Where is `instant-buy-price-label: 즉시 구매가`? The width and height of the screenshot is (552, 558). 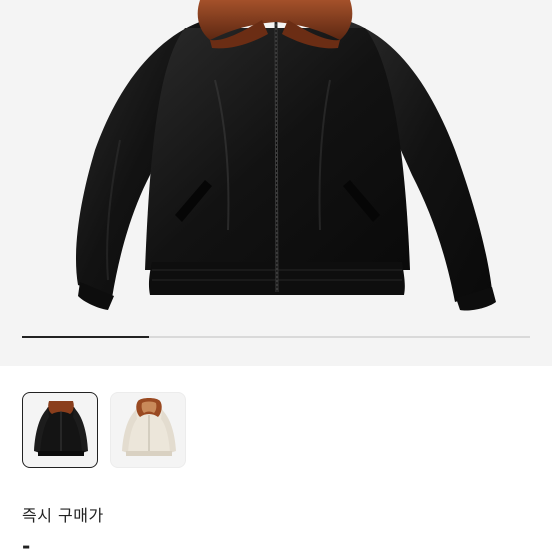 instant-buy-price-label: 즉시 구매가 is located at coordinates (63, 515).